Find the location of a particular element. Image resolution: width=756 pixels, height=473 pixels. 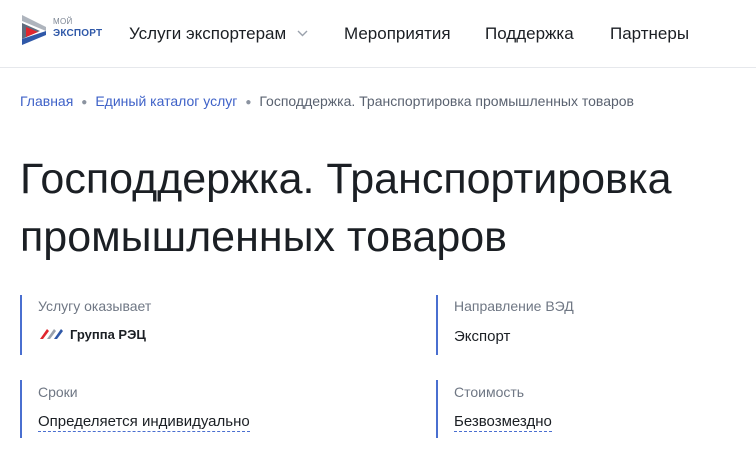

nav-item-partners: Партнеры is located at coordinates (649, 34).